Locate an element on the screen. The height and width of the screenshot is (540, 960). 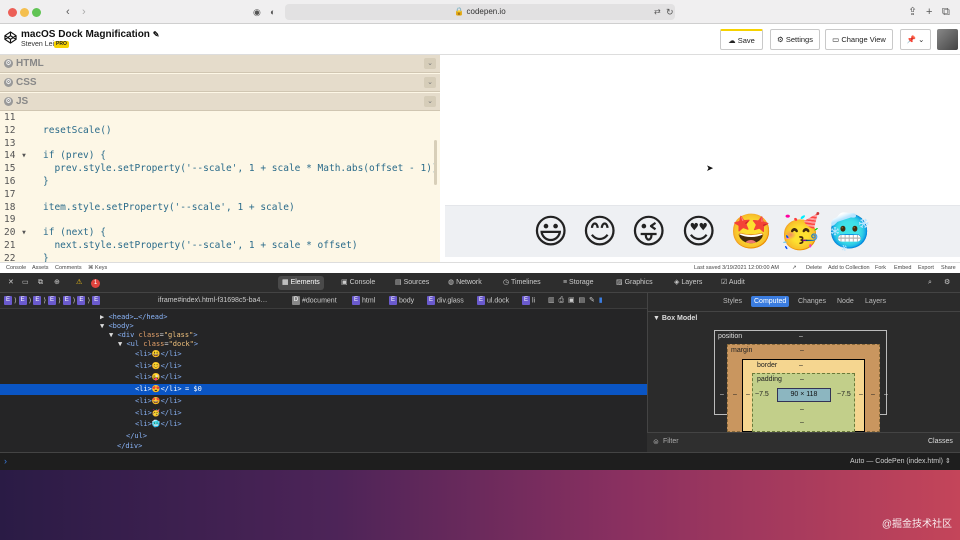
tab-audit: ☑ Audit is located at coordinates (733, 283).